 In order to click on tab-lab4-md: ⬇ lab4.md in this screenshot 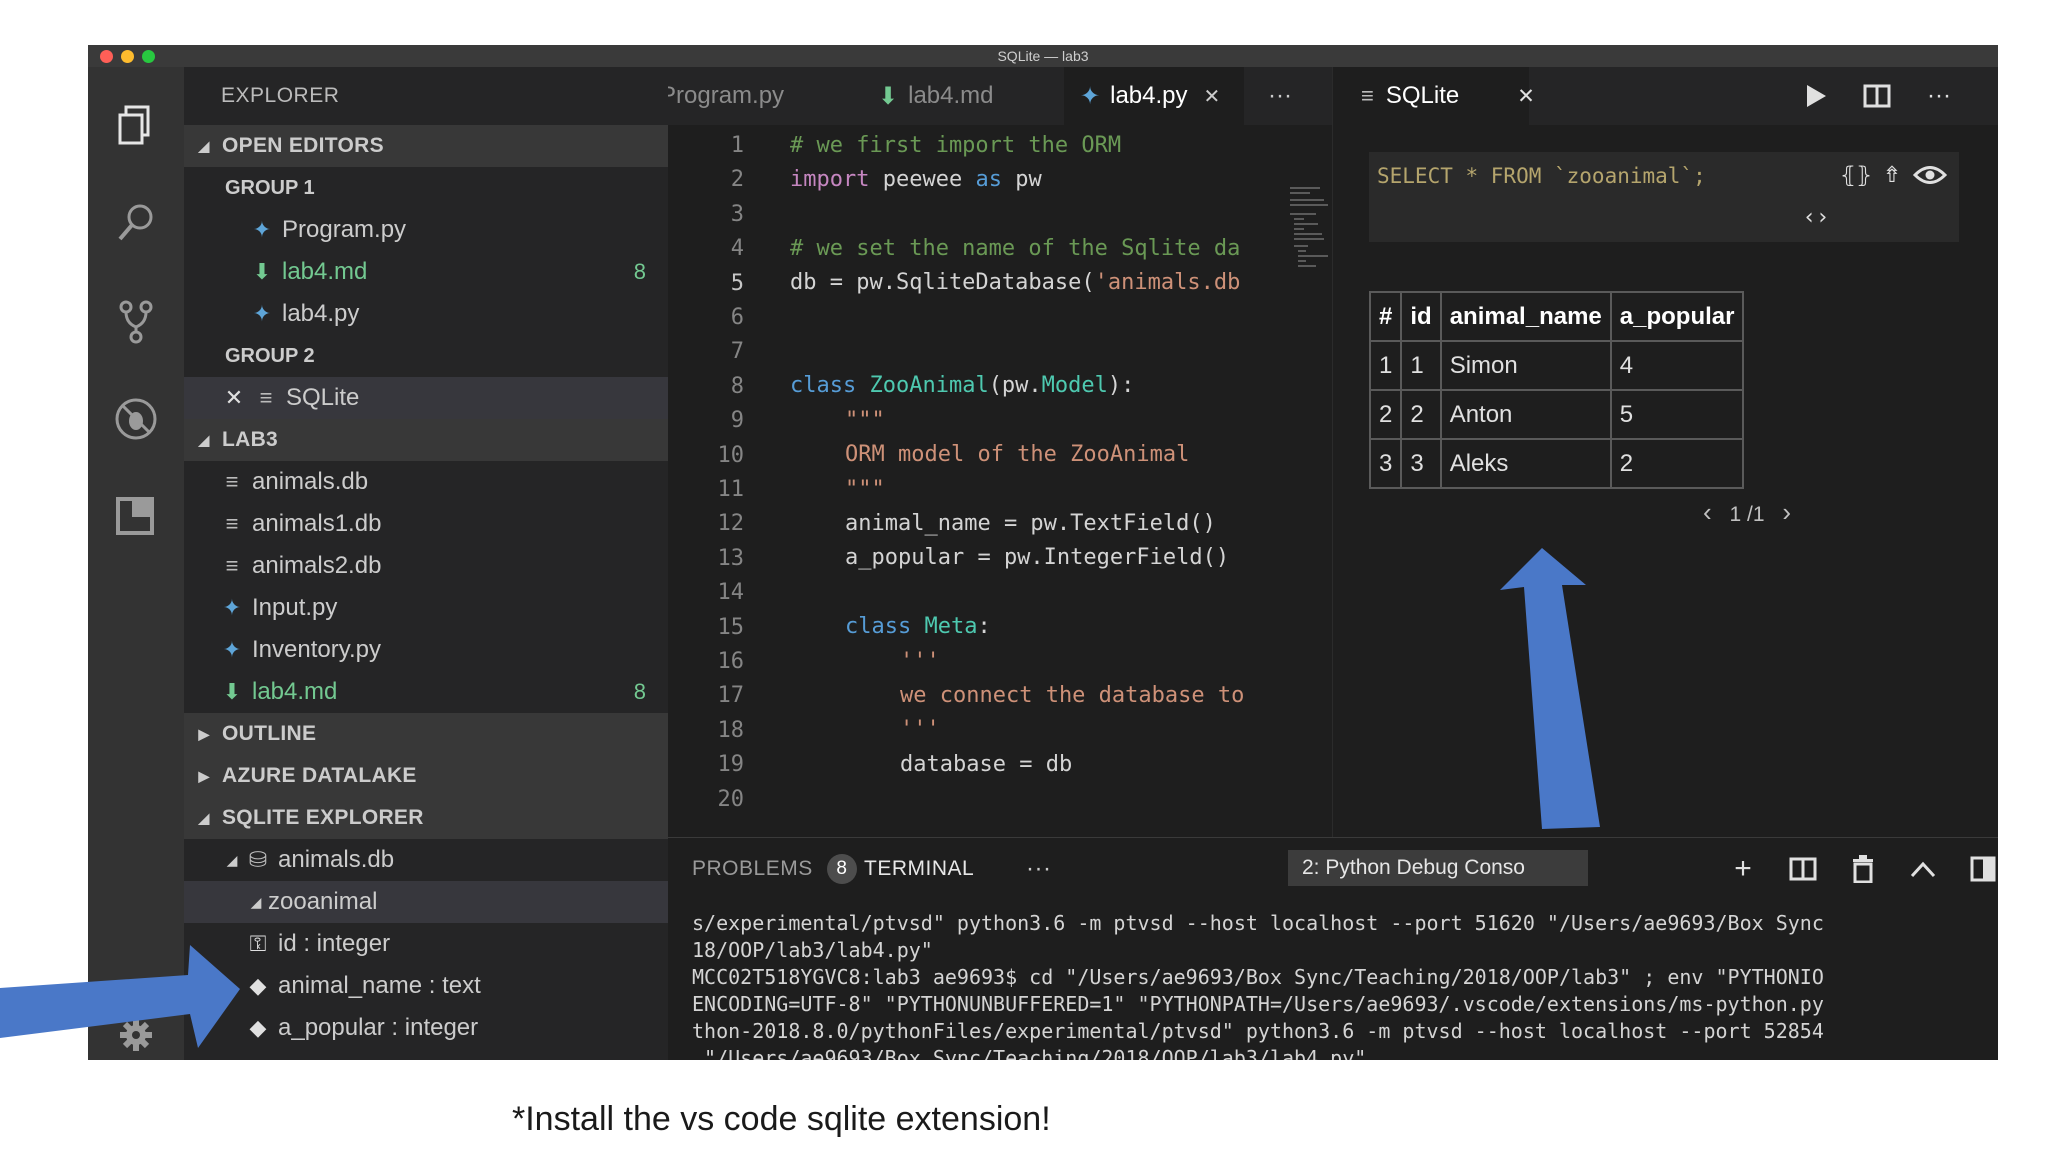, I will do `click(963, 96)`.